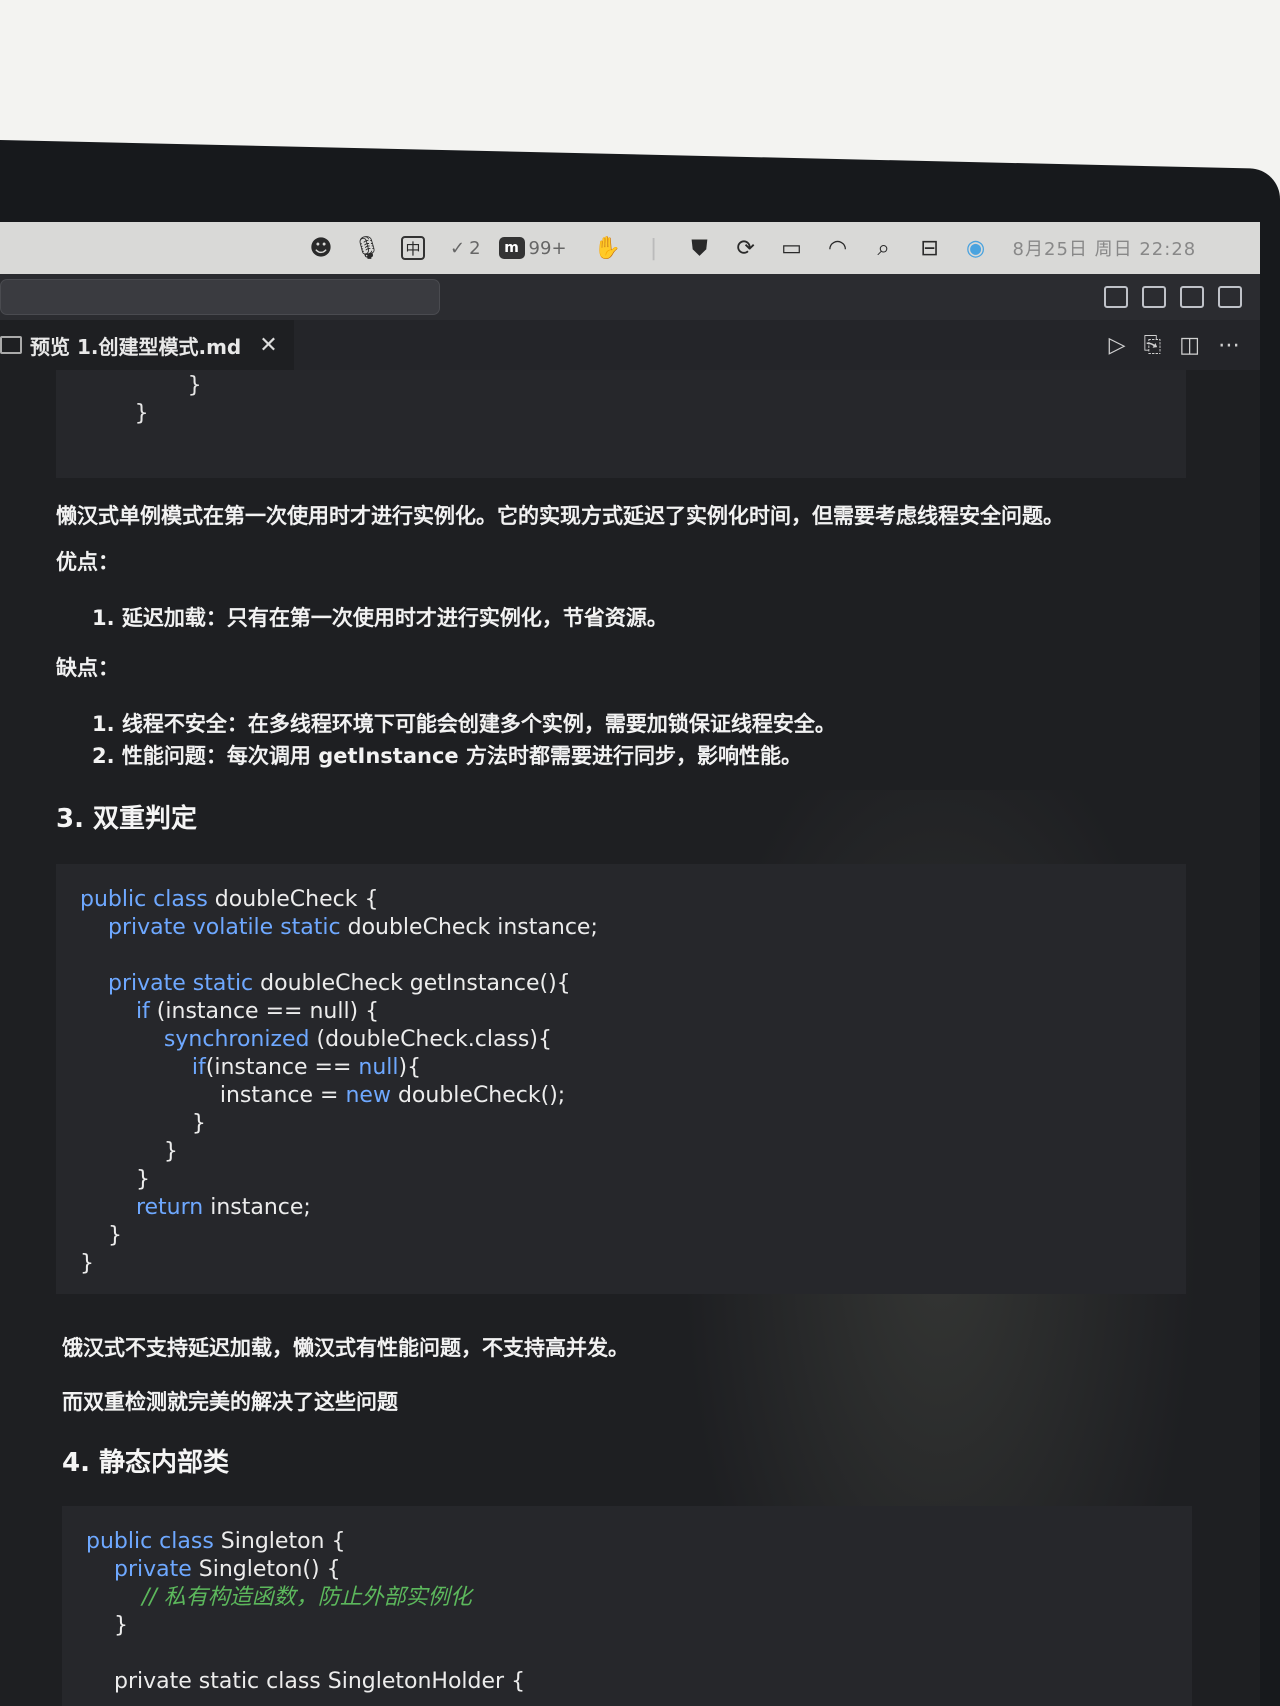  I want to click on battery-icon: ▭, so click(792, 248).